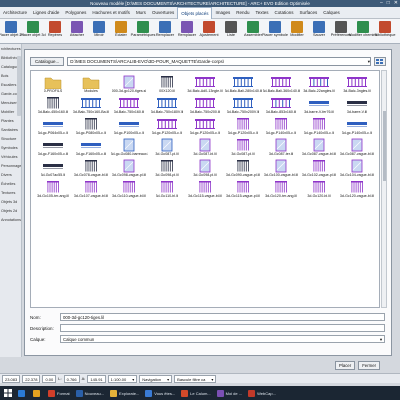 This screenshot has height=400, width=400. I want to click on view-mode-button, so click(380, 61).